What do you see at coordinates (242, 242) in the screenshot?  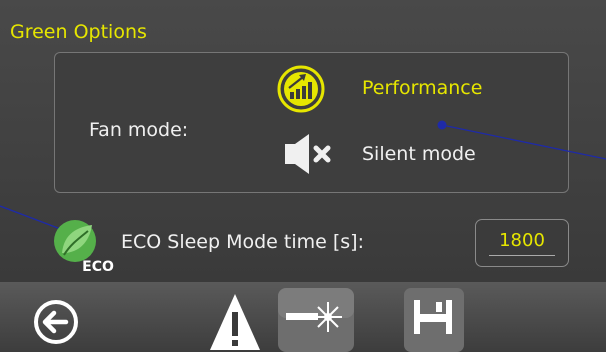 I see `eco-sleep-time-label: ECO Sleep Mode time [s]:` at bounding box center [242, 242].